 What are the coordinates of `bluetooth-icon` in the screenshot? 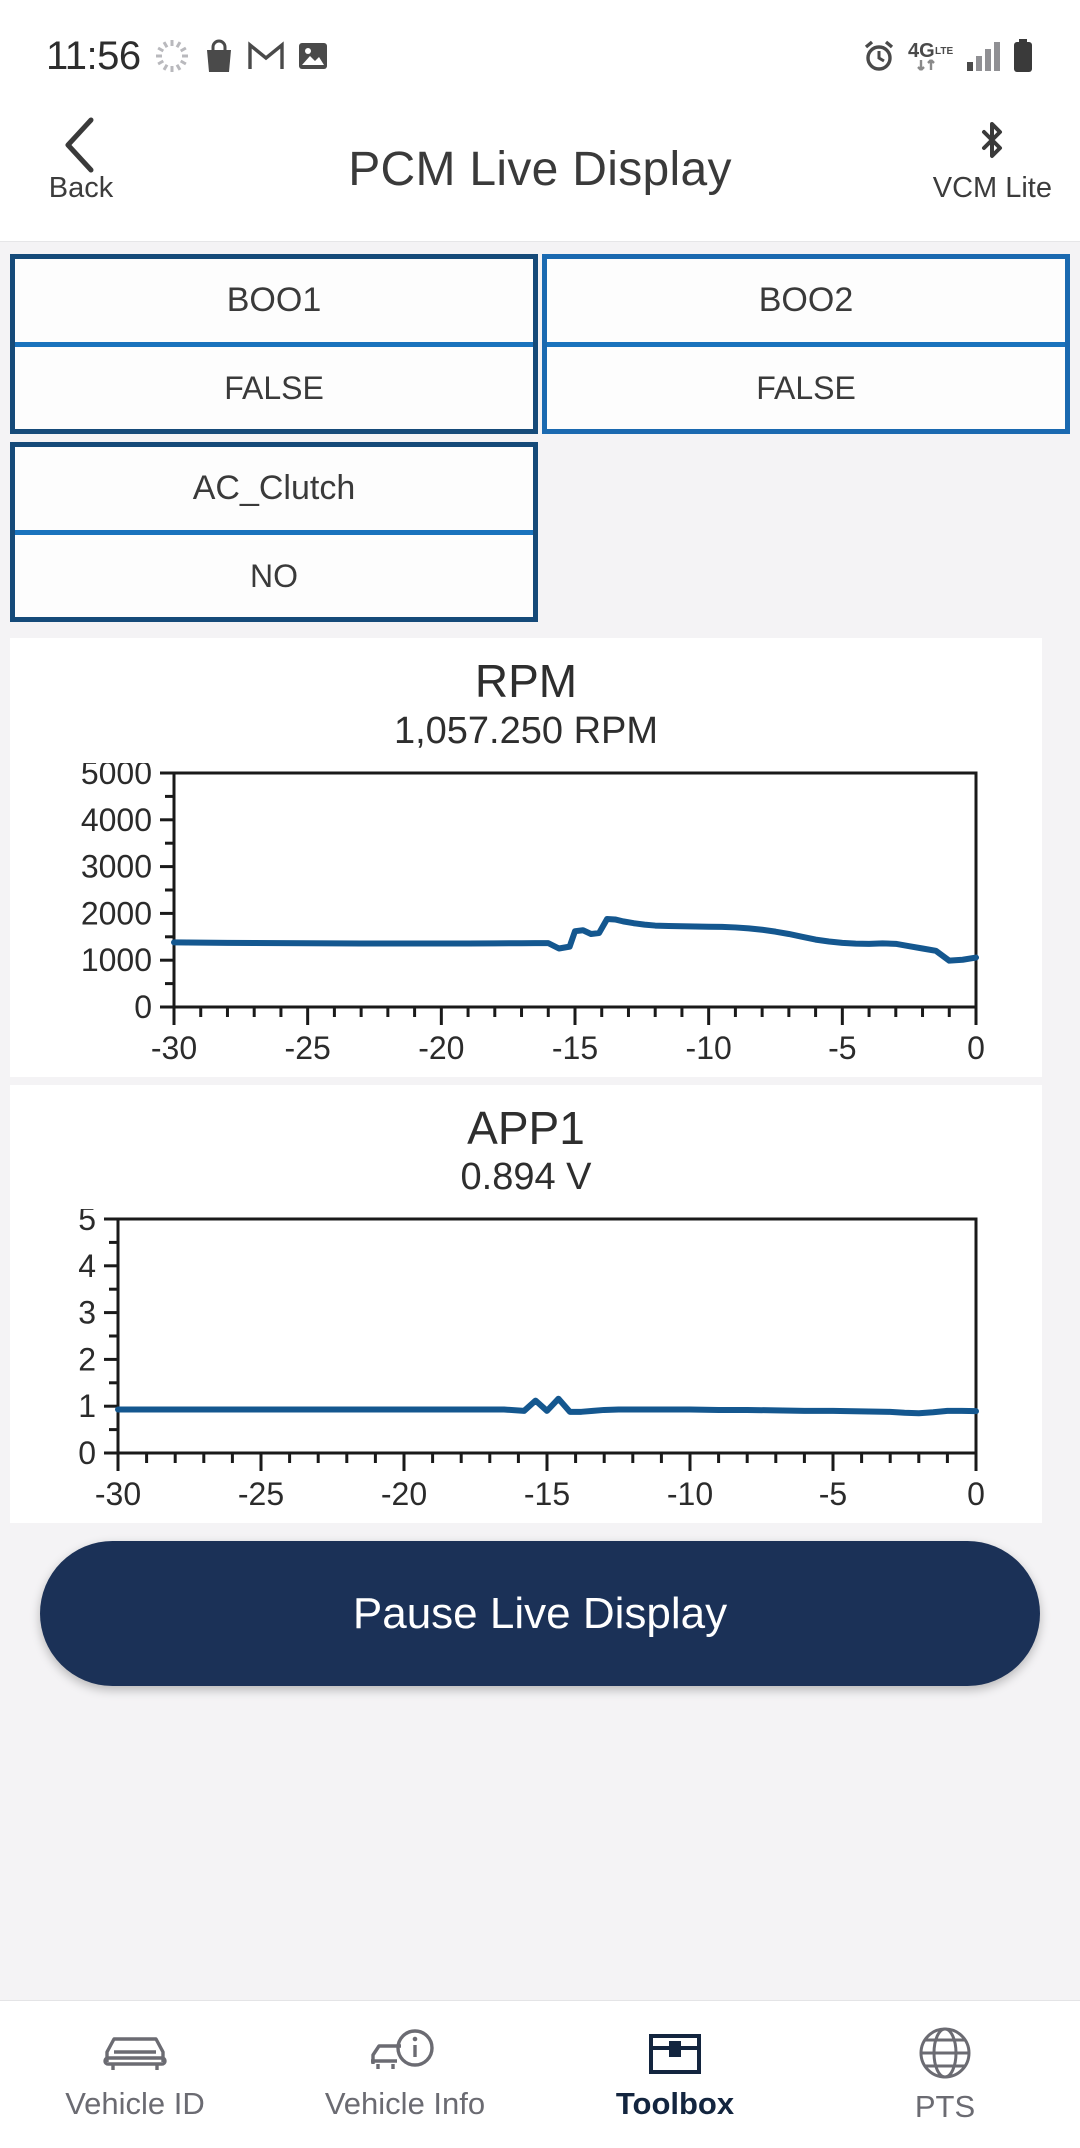 It's located at (992, 140).